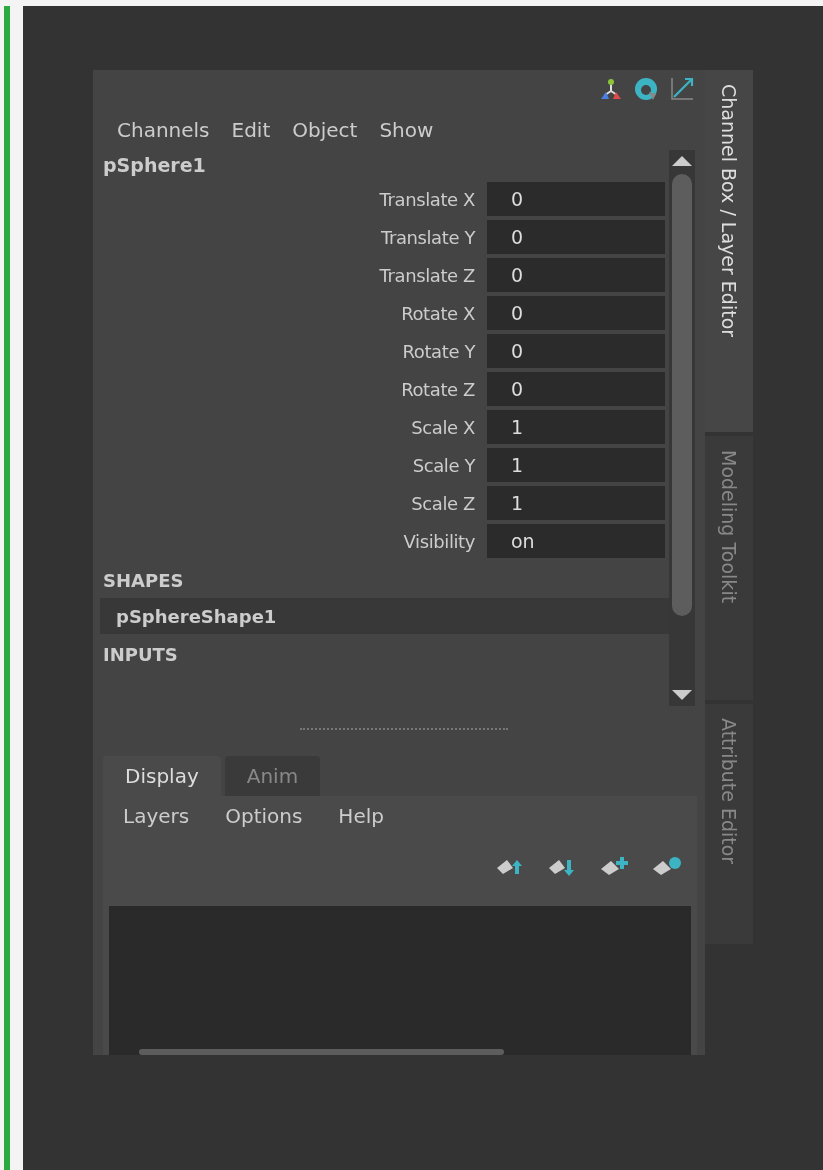  What do you see at coordinates (667, 867) in the screenshot?
I see `layer-dot-icon` at bounding box center [667, 867].